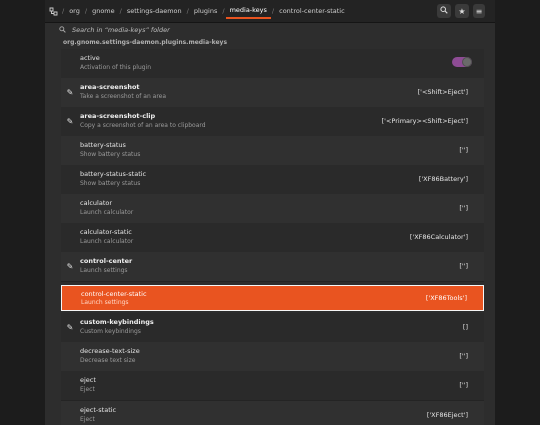 The image size is (540, 425). Describe the element at coordinates (272, 64) in the screenshot. I see `key-row-active: active Activation of this plugin` at that location.